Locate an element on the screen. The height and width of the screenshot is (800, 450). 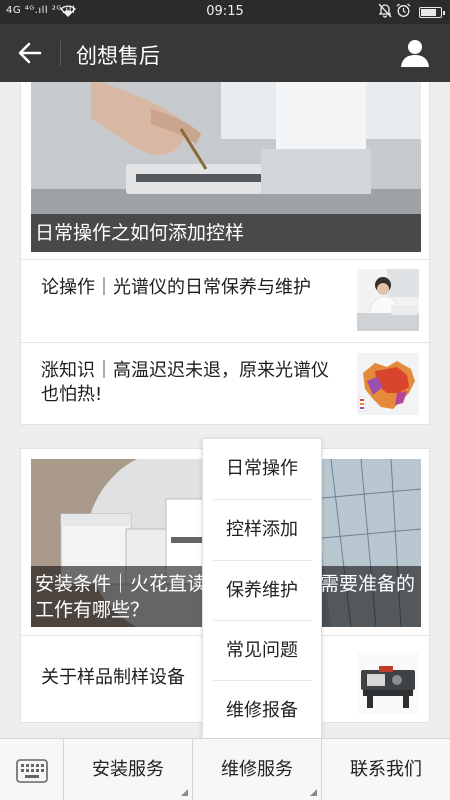
service-popup-menu: 日常操作 控样添加 保养维护 常见问题 维修报备 is located at coordinates (262, 589).